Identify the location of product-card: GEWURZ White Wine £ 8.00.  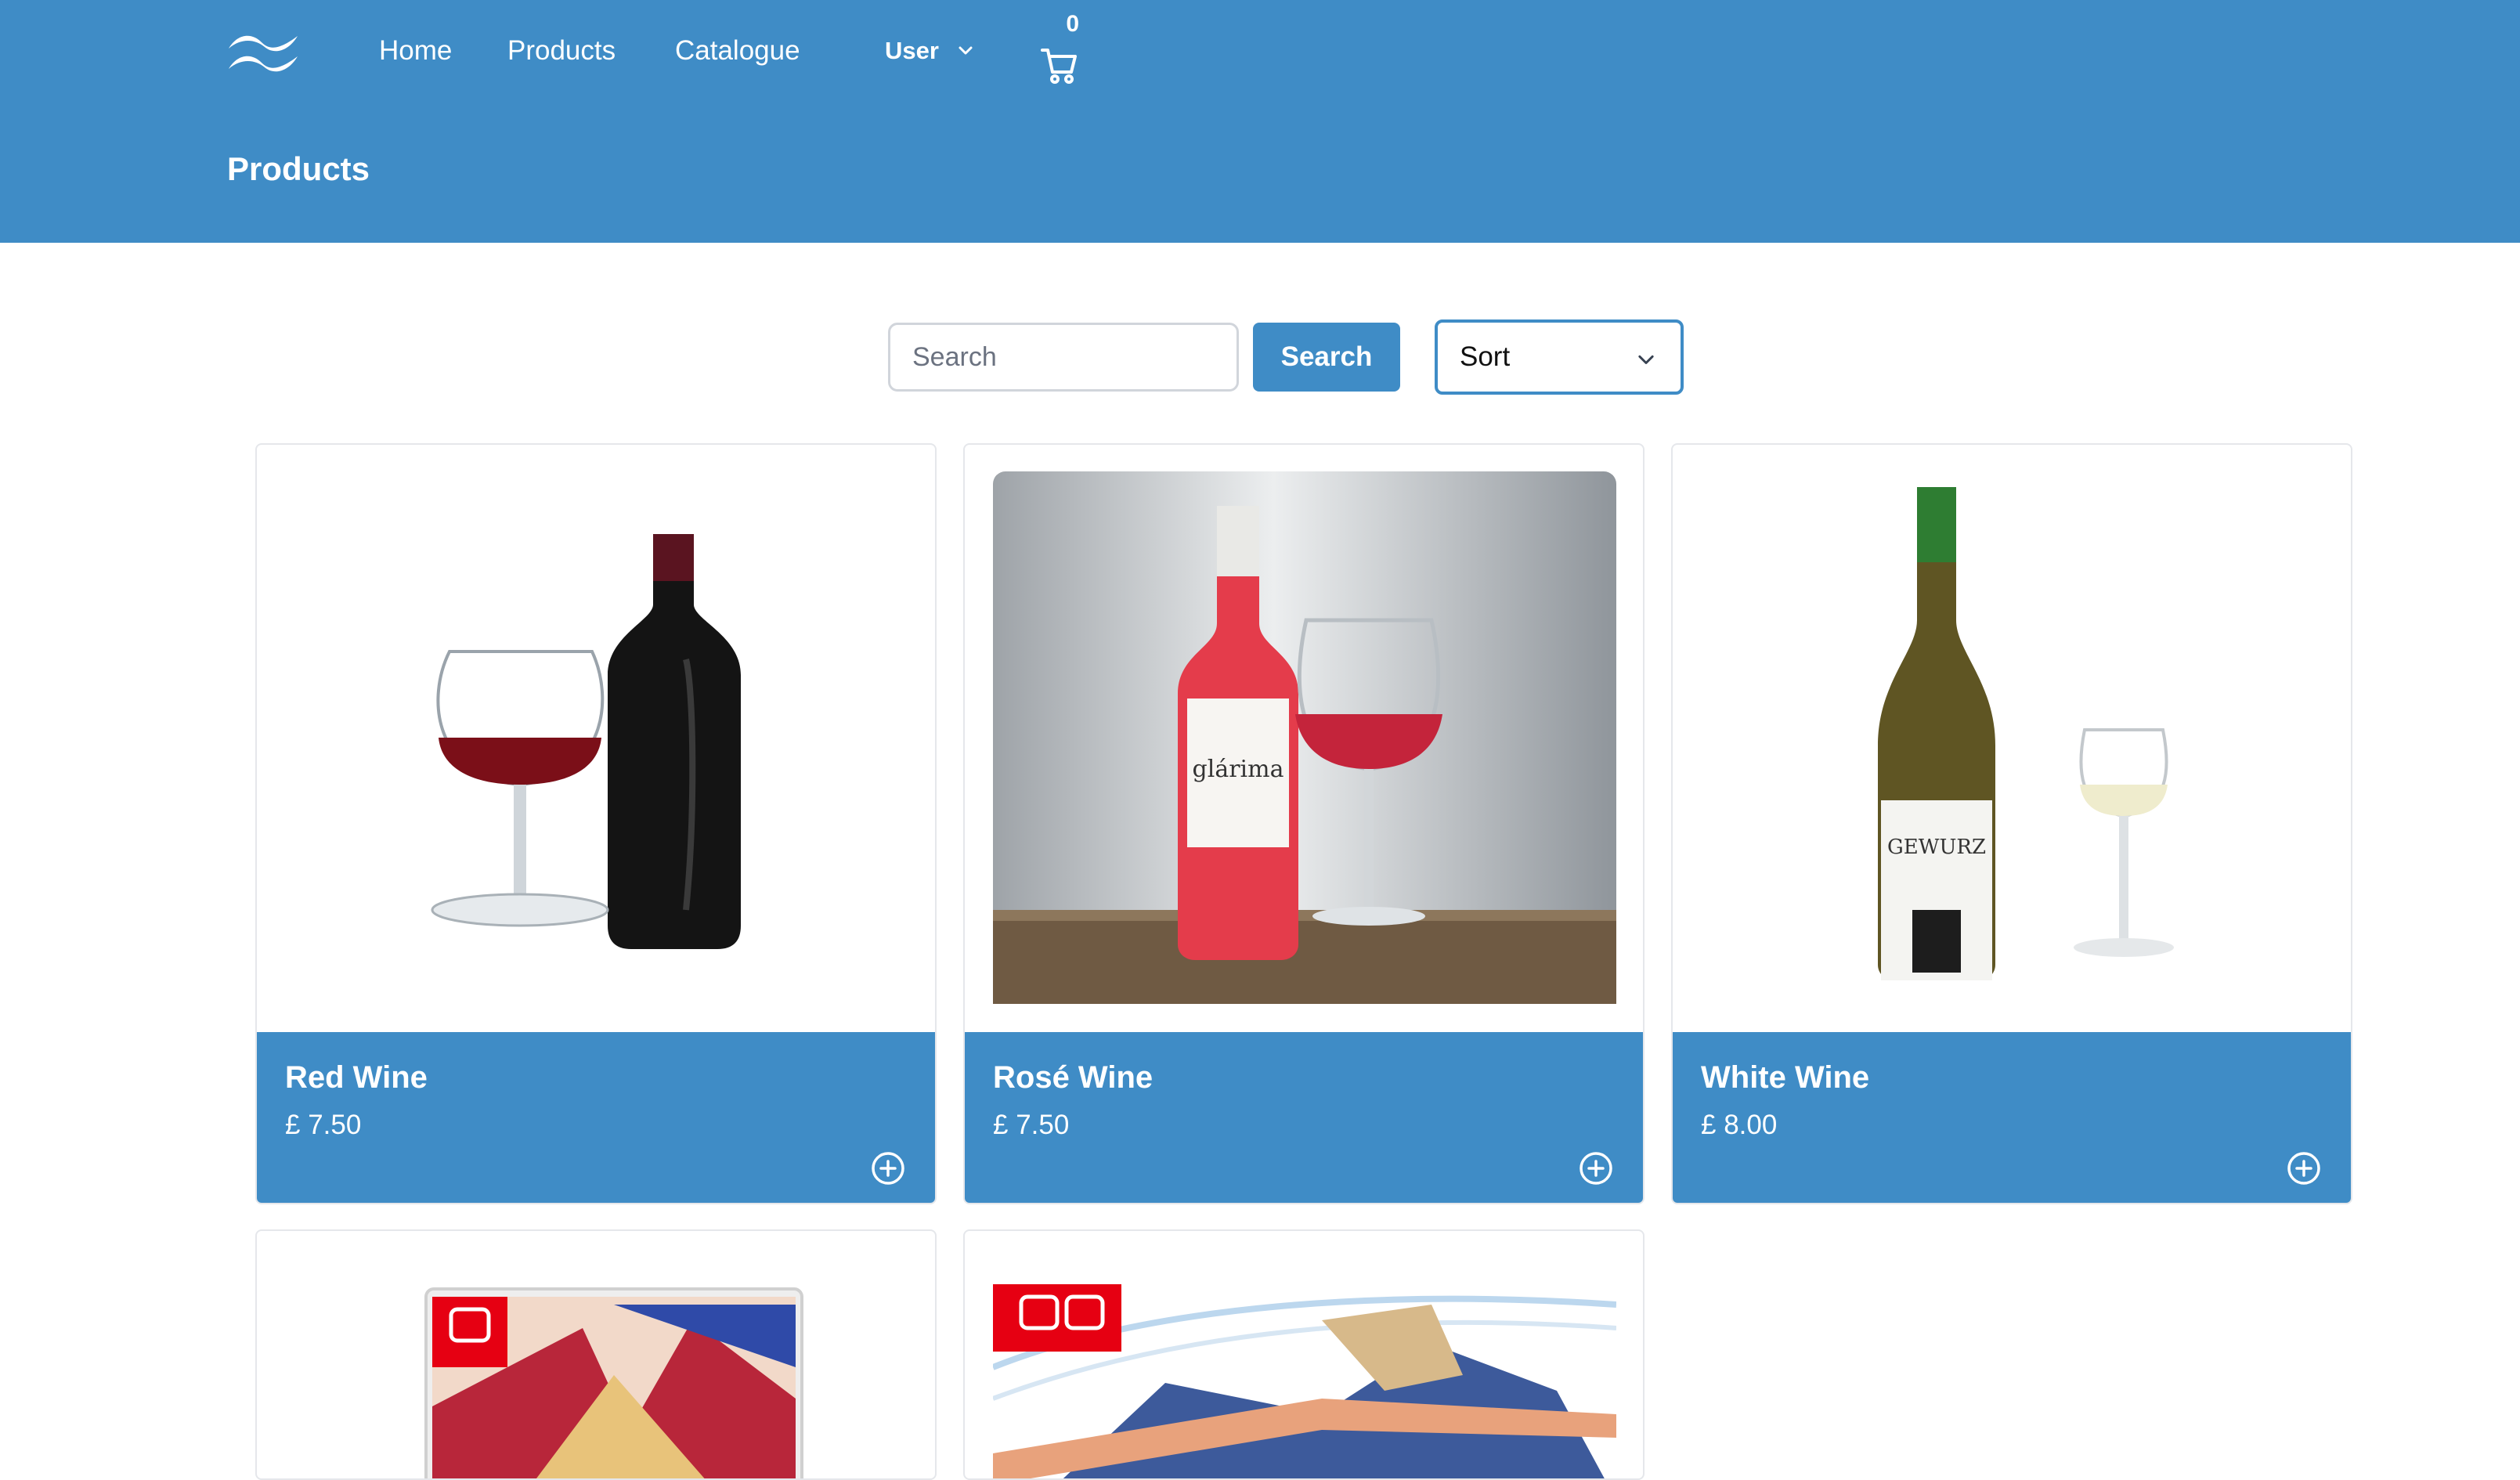
(2011, 823).